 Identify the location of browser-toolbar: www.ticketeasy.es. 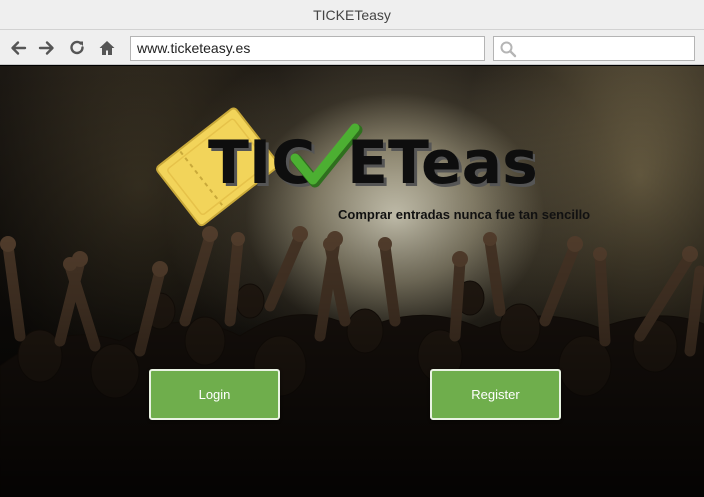
(352, 47).